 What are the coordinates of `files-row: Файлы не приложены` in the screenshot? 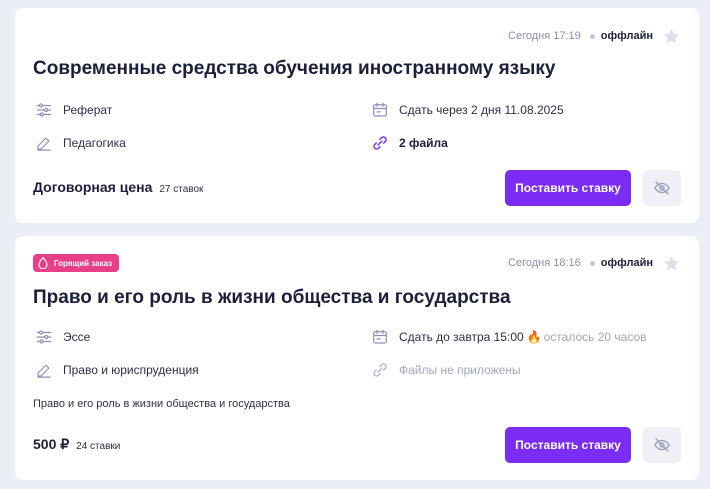 It's located at (445, 370).